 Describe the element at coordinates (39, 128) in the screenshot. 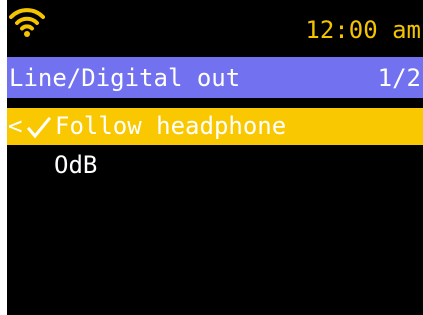

I see `check-icon` at that location.